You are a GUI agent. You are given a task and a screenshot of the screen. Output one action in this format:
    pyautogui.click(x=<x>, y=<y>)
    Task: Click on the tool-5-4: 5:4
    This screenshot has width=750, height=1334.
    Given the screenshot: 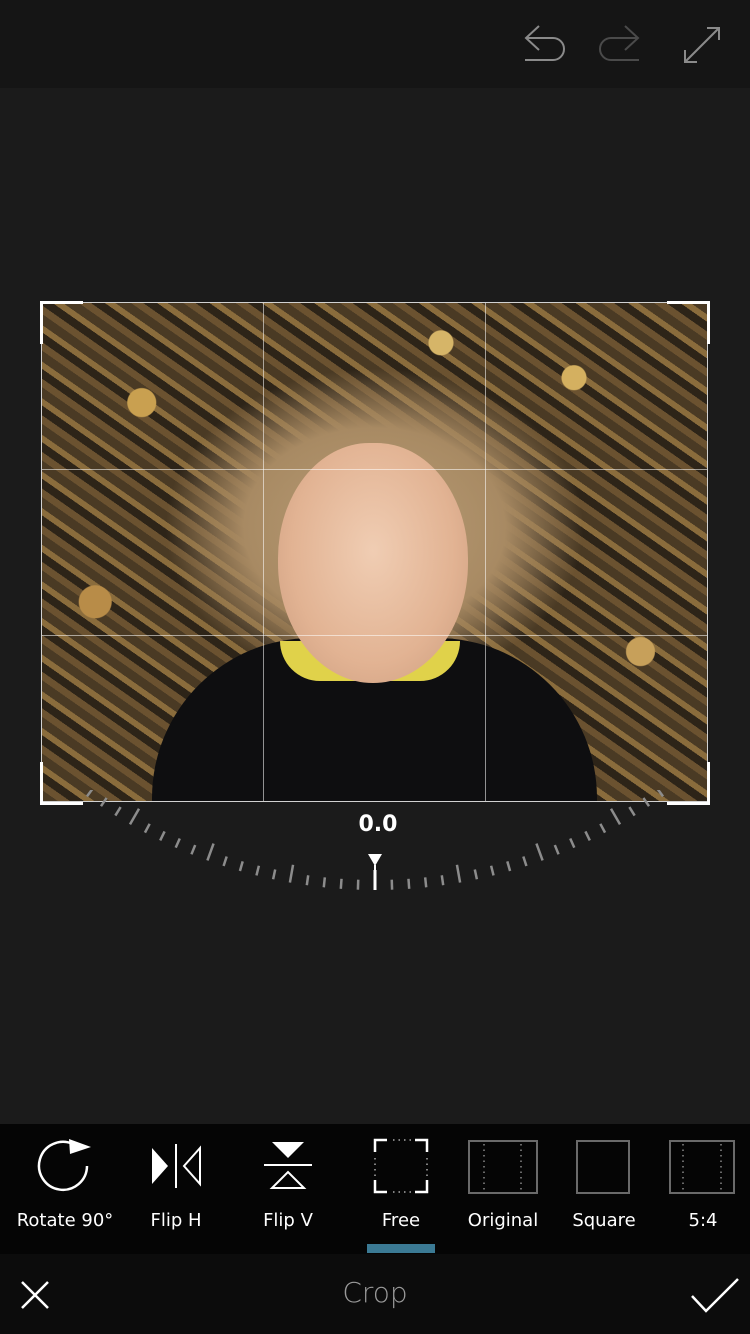 What is the action you would take?
    pyautogui.click(x=703, y=1189)
    